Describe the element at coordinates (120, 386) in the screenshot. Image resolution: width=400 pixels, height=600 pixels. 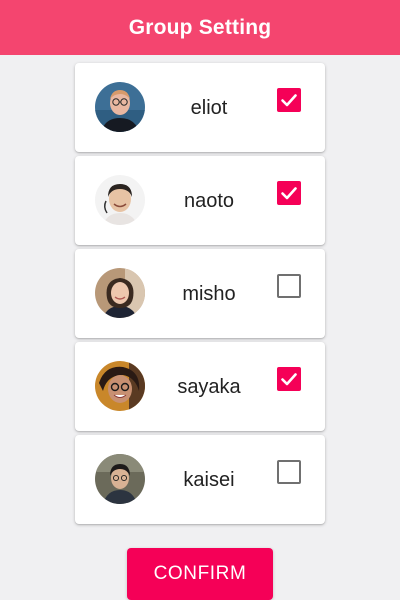
I see `avatar-sayaka` at that location.